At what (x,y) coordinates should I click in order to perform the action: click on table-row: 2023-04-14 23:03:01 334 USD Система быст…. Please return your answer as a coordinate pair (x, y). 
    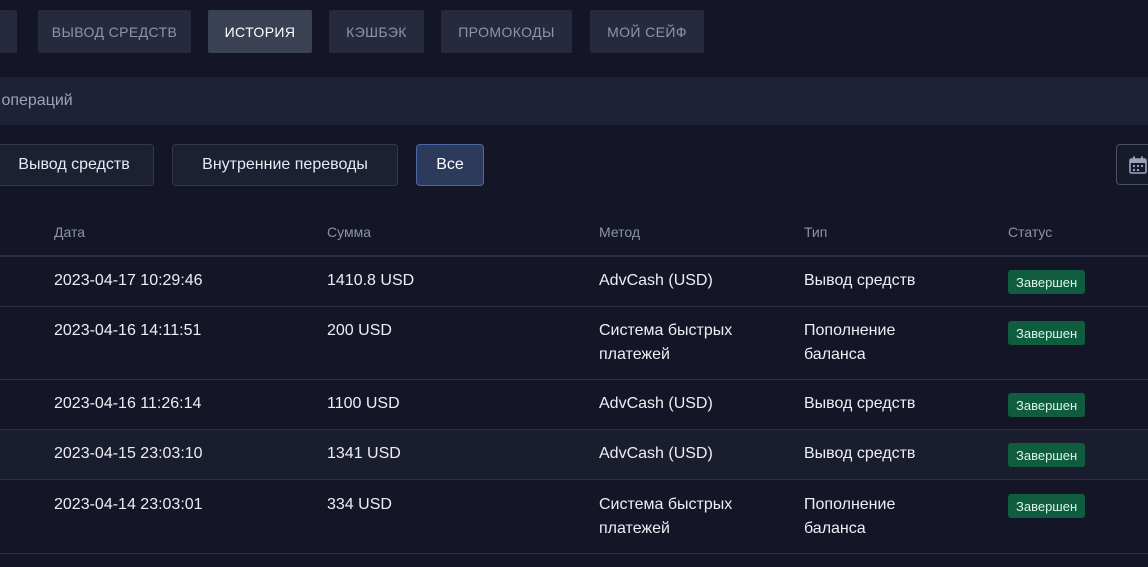
    Looking at the image, I should click on (574, 517).